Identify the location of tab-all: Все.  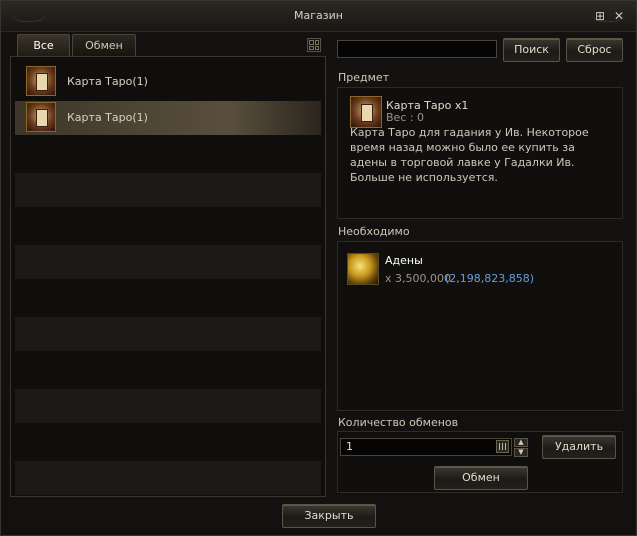
(43, 45).